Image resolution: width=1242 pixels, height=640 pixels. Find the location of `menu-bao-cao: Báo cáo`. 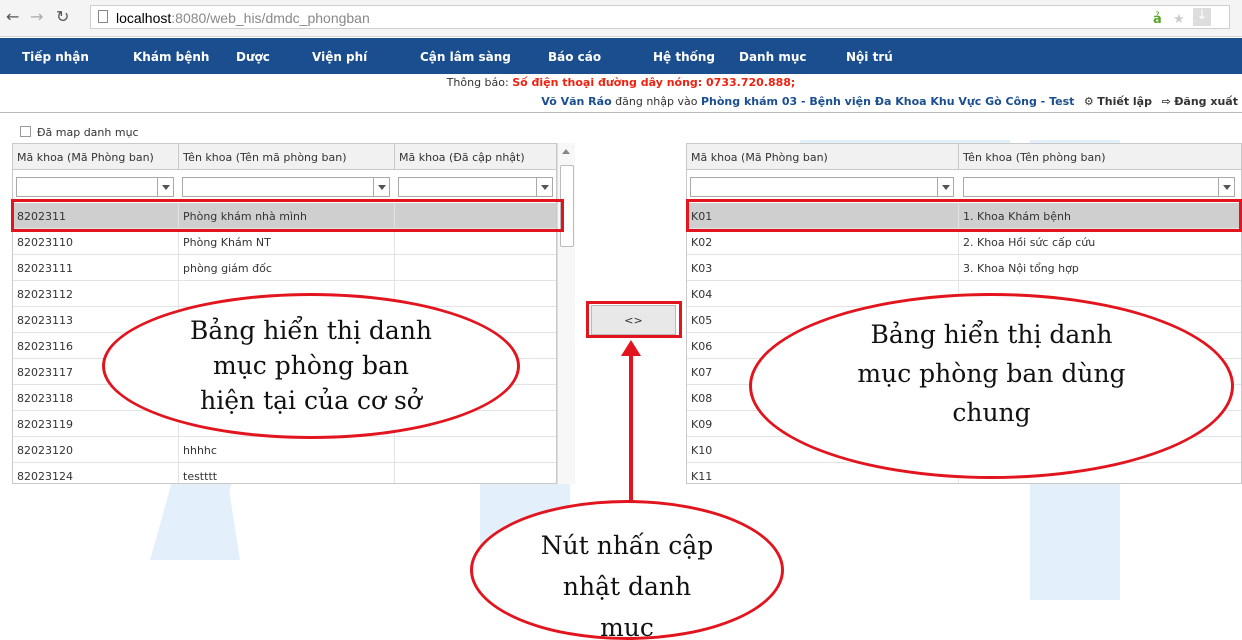

menu-bao-cao: Báo cáo is located at coordinates (574, 57).